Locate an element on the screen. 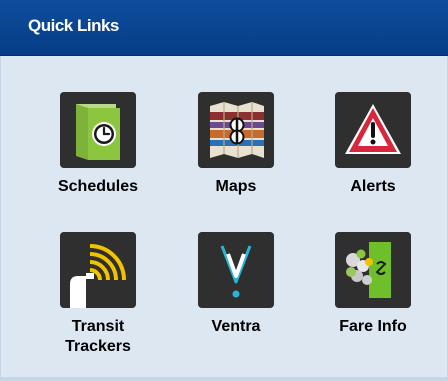 The image size is (448, 381). panel-title: Quick Links is located at coordinates (73, 25).